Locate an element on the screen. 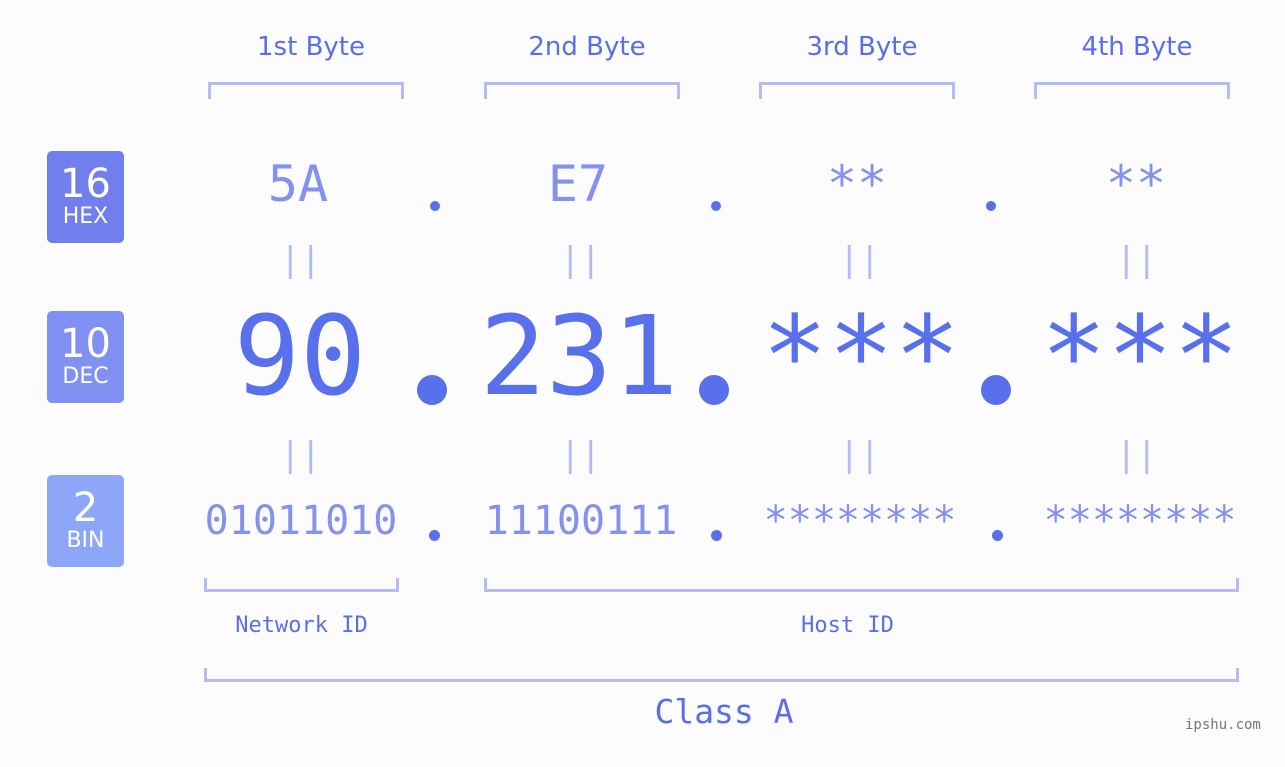 The width and height of the screenshot is (1285, 767). class-label: Class A is located at coordinates (724, 711).